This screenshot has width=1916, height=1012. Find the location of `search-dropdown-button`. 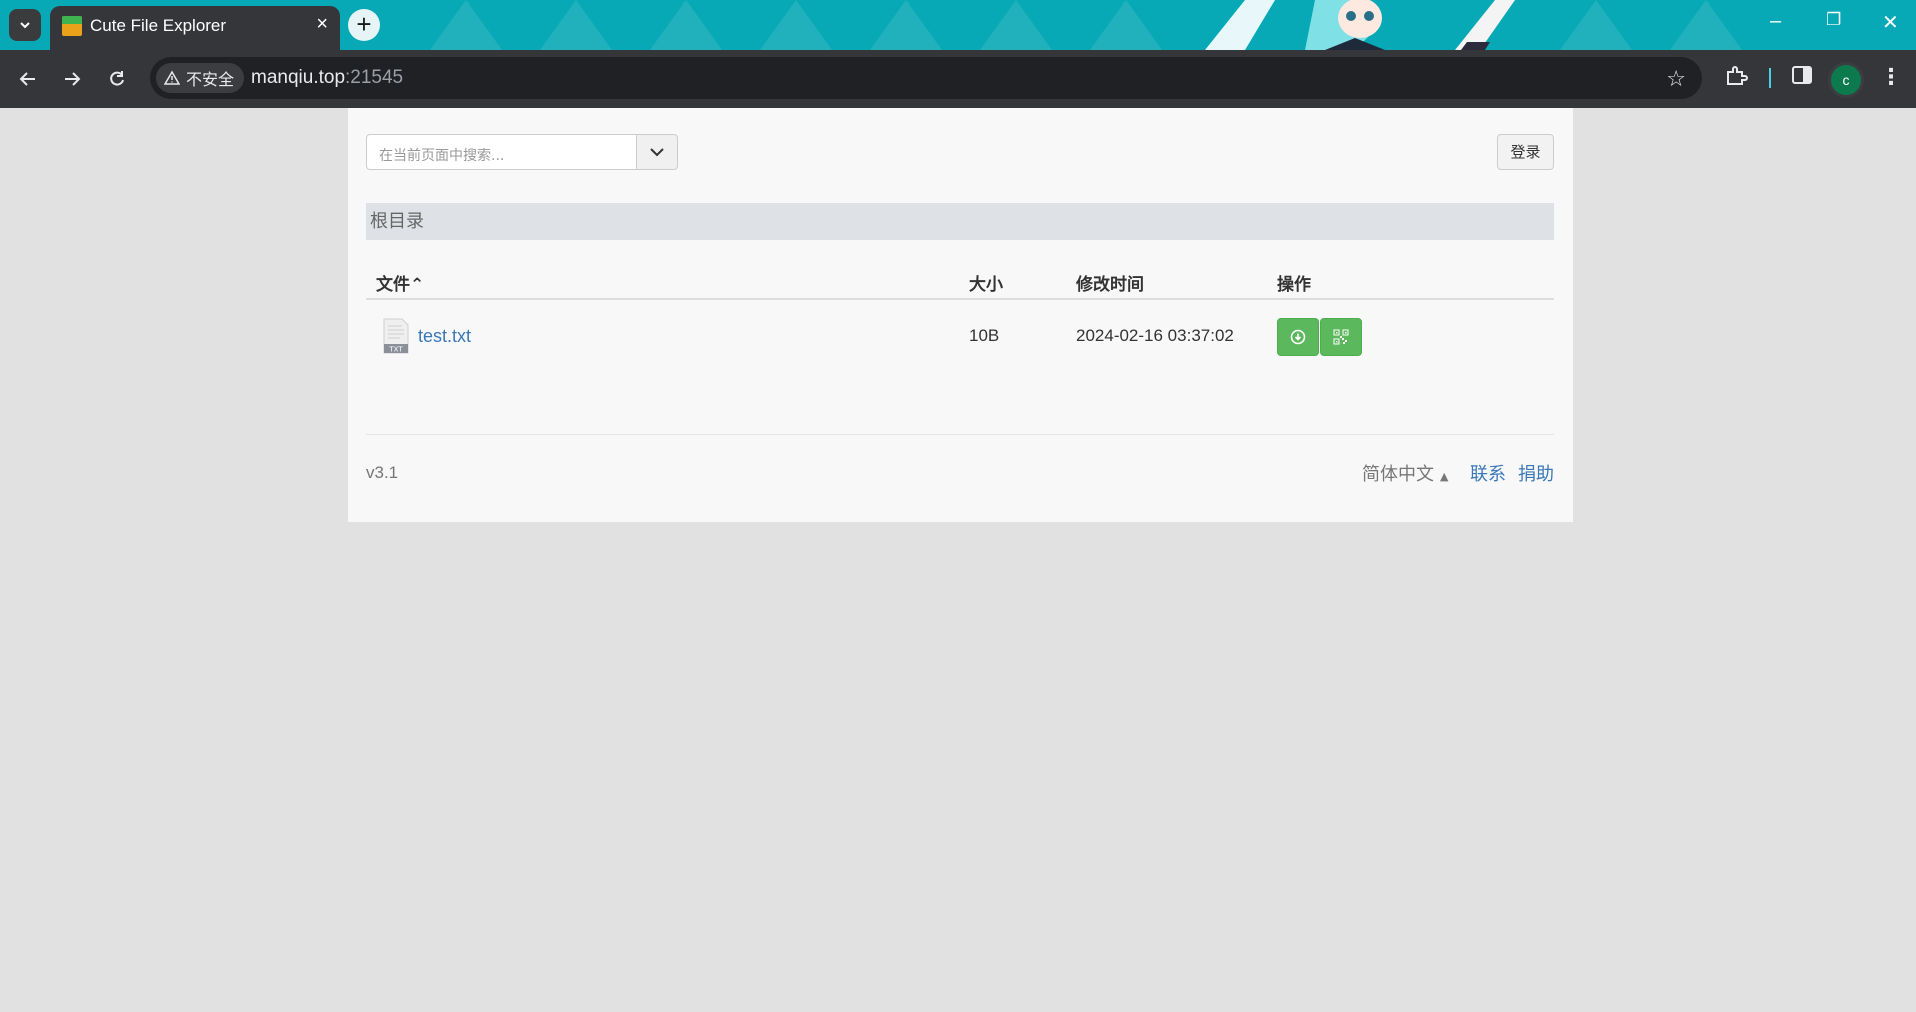

search-dropdown-button is located at coordinates (657, 152).